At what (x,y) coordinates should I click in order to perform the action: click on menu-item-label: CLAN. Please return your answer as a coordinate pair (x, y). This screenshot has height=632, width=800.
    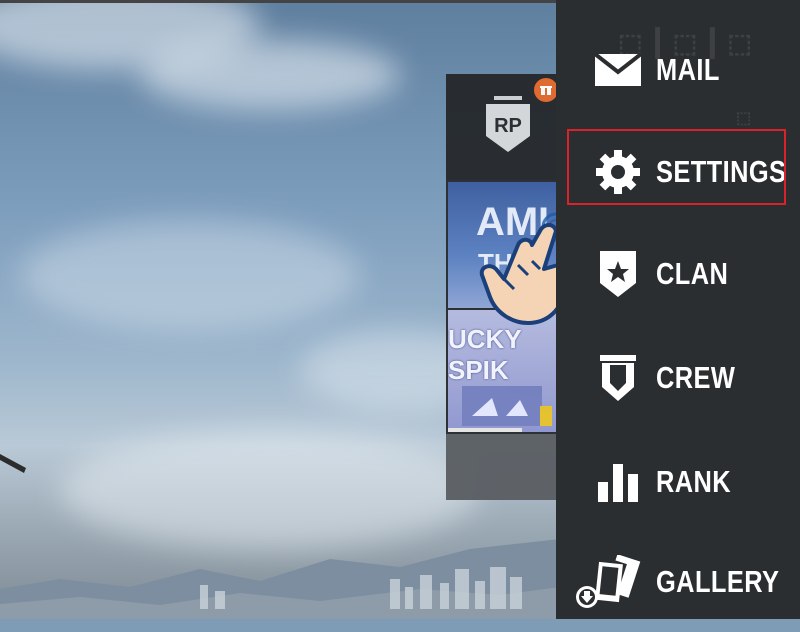
    Looking at the image, I should click on (692, 273).